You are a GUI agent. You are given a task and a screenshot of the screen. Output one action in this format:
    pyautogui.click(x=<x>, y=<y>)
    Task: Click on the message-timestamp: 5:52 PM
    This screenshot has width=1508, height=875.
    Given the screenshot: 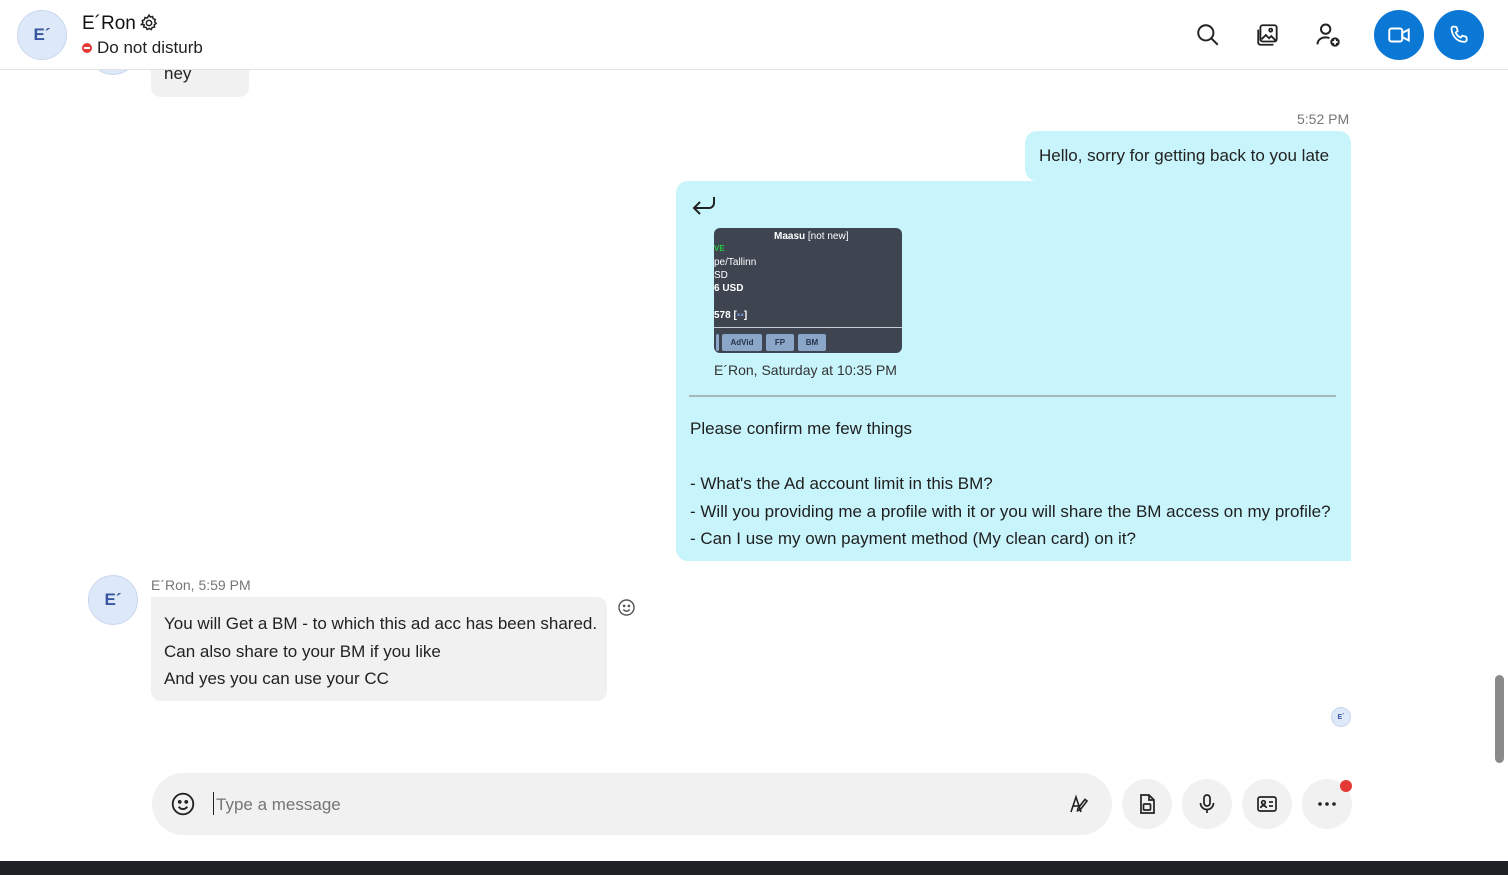 What is the action you would take?
    pyautogui.click(x=1323, y=119)
    